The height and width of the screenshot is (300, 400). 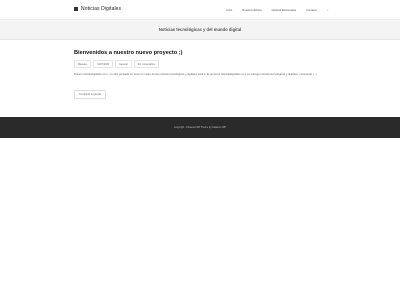 What do you see at coordinates (146, 64) in the screenshot?
I see `post-comments: Sin comentarios` at bounding box center [146, 64].